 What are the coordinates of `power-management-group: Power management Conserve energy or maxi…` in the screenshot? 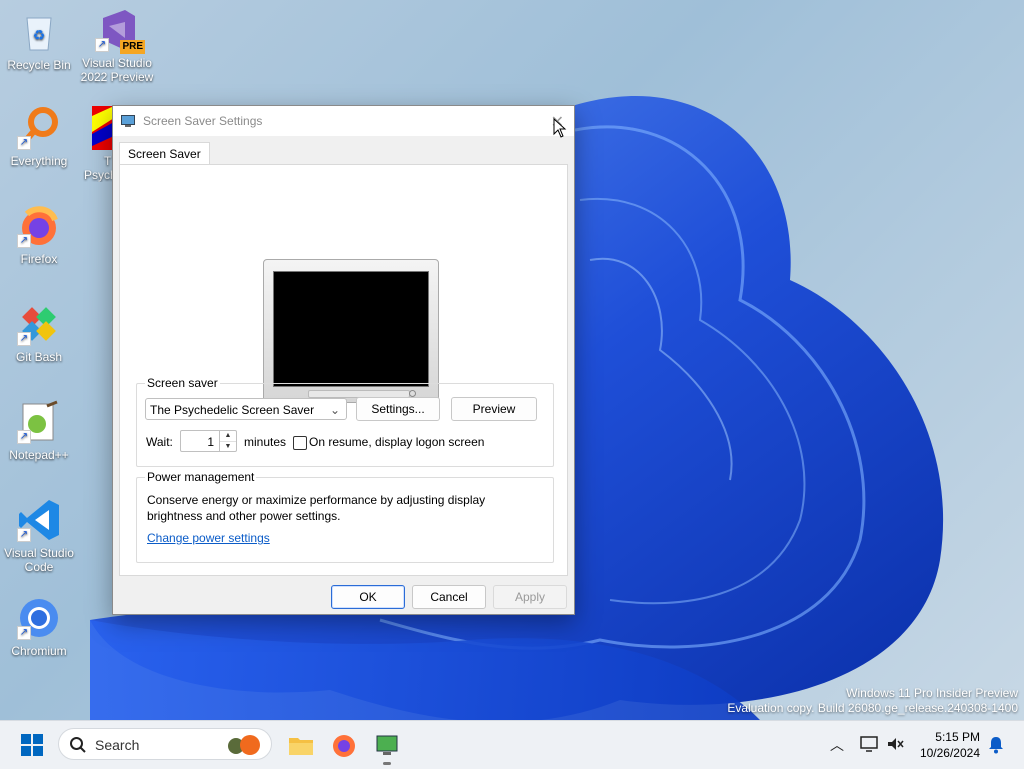 It's located at (345, 516).